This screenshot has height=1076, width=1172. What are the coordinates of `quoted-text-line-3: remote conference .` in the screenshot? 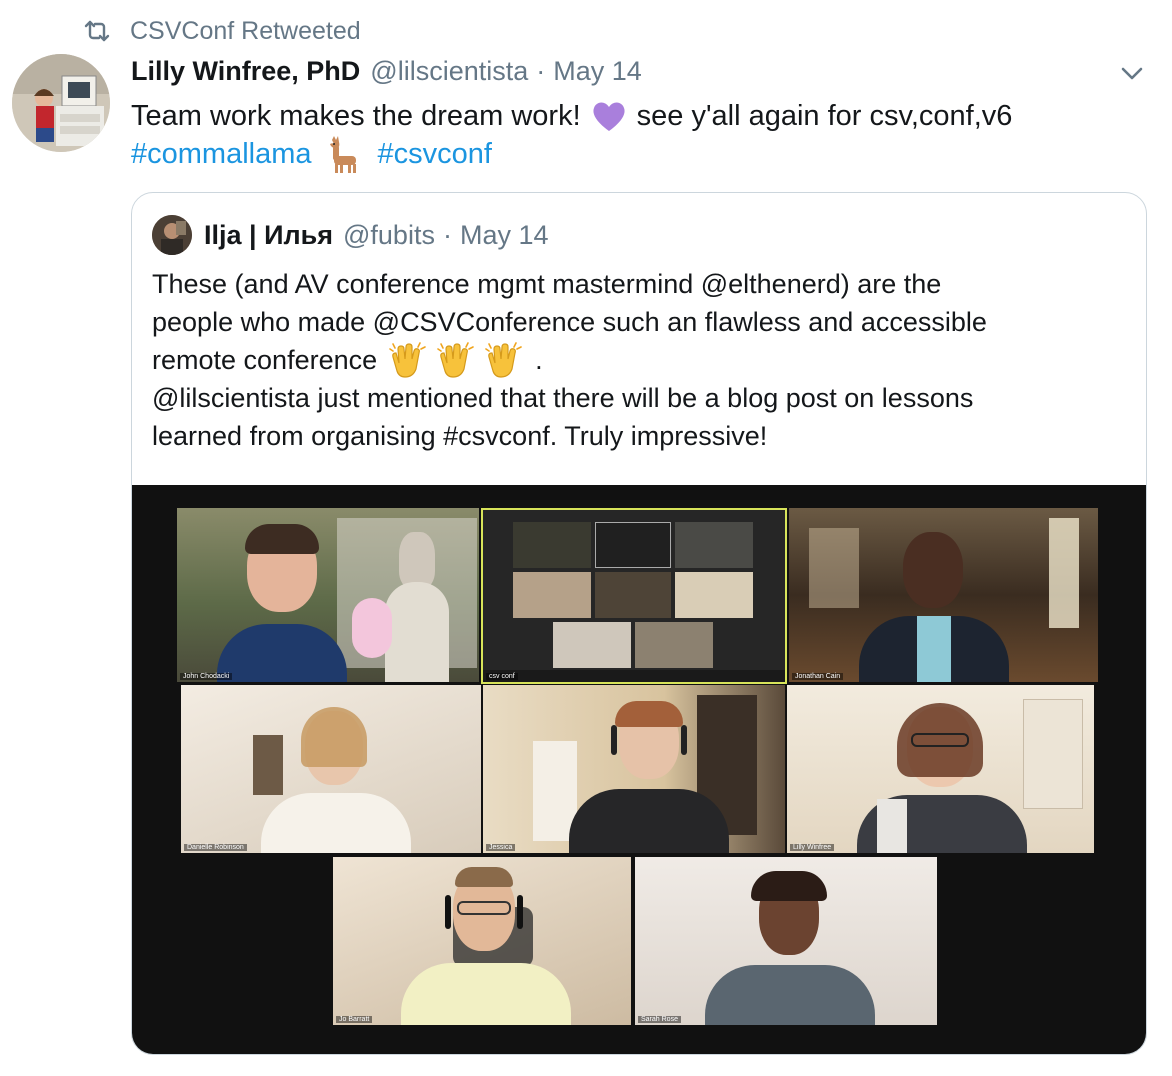 It's located at (347, 360).